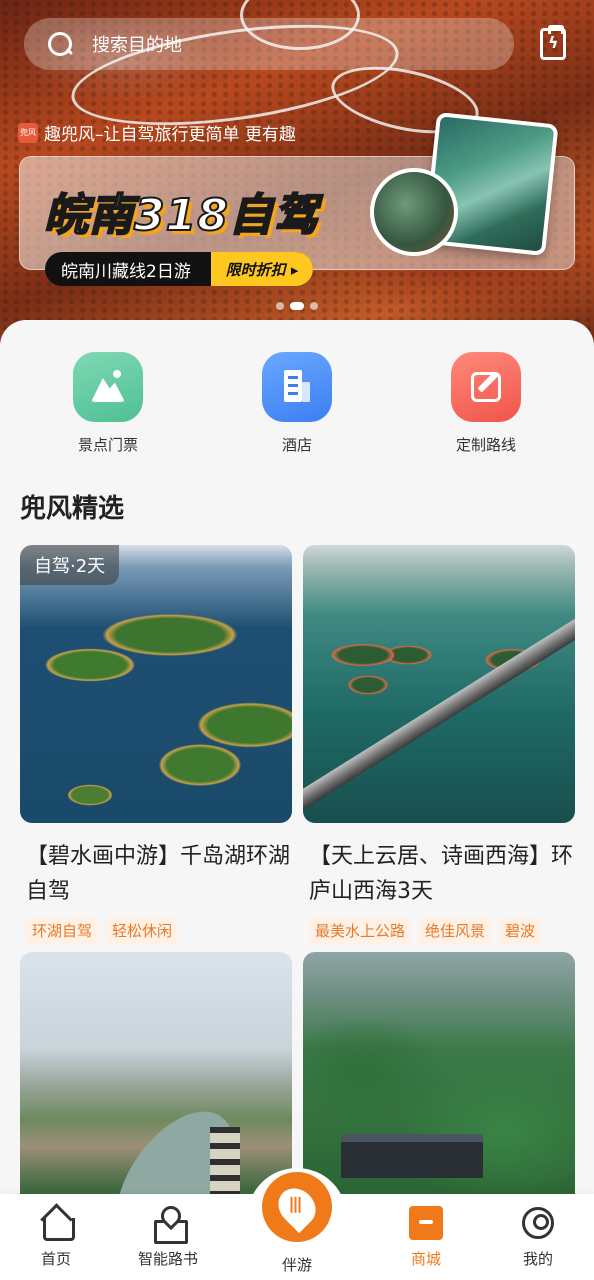 The image size is (594, 1280). I want to click on card-badge: 自驾·2天, so click(70, 565).